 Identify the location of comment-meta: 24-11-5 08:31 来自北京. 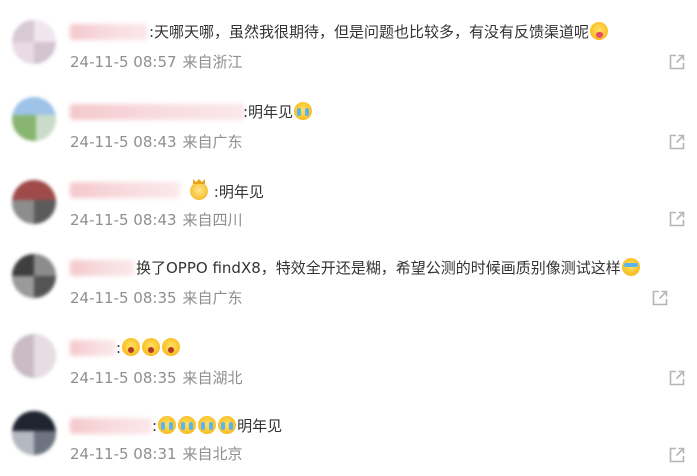
(156, 454).